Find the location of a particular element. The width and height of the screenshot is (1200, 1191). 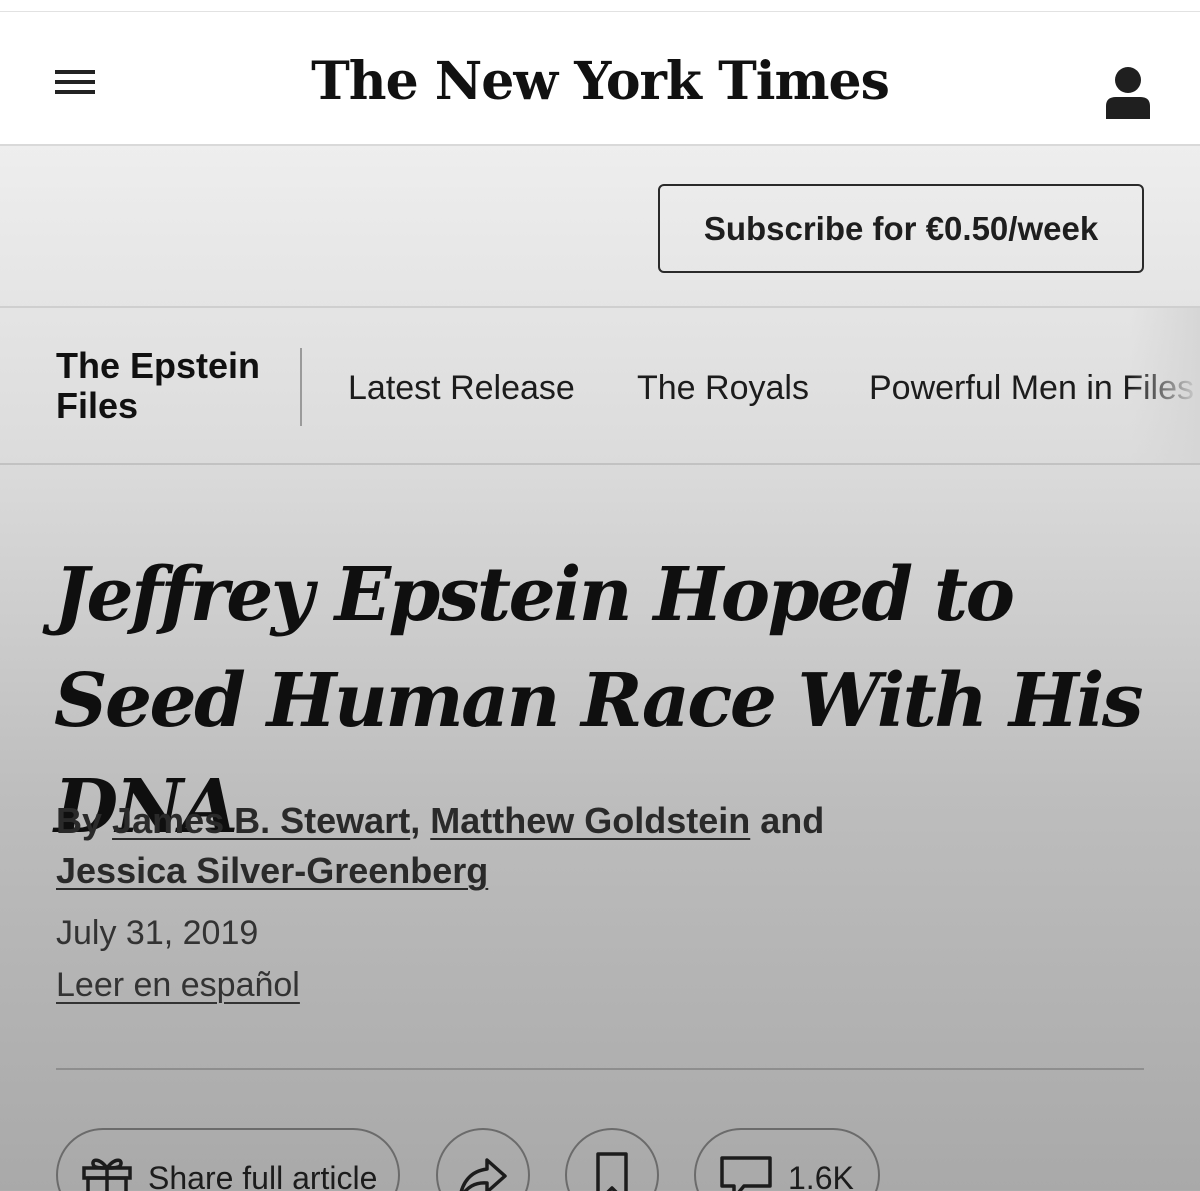

nav-link-powerful-men: Powerful Men in Files is located at coordinates (1031, 388).